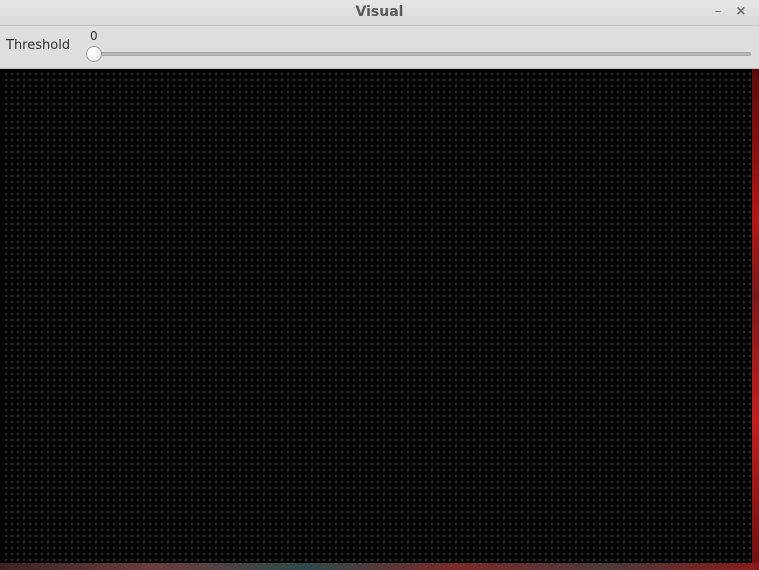 The width and height of the screenshot is (759, 570). What do you see at coordinates (718, 12) in the screenshot?
I see `minimize-icon: –` at bounding box center [718, 12].